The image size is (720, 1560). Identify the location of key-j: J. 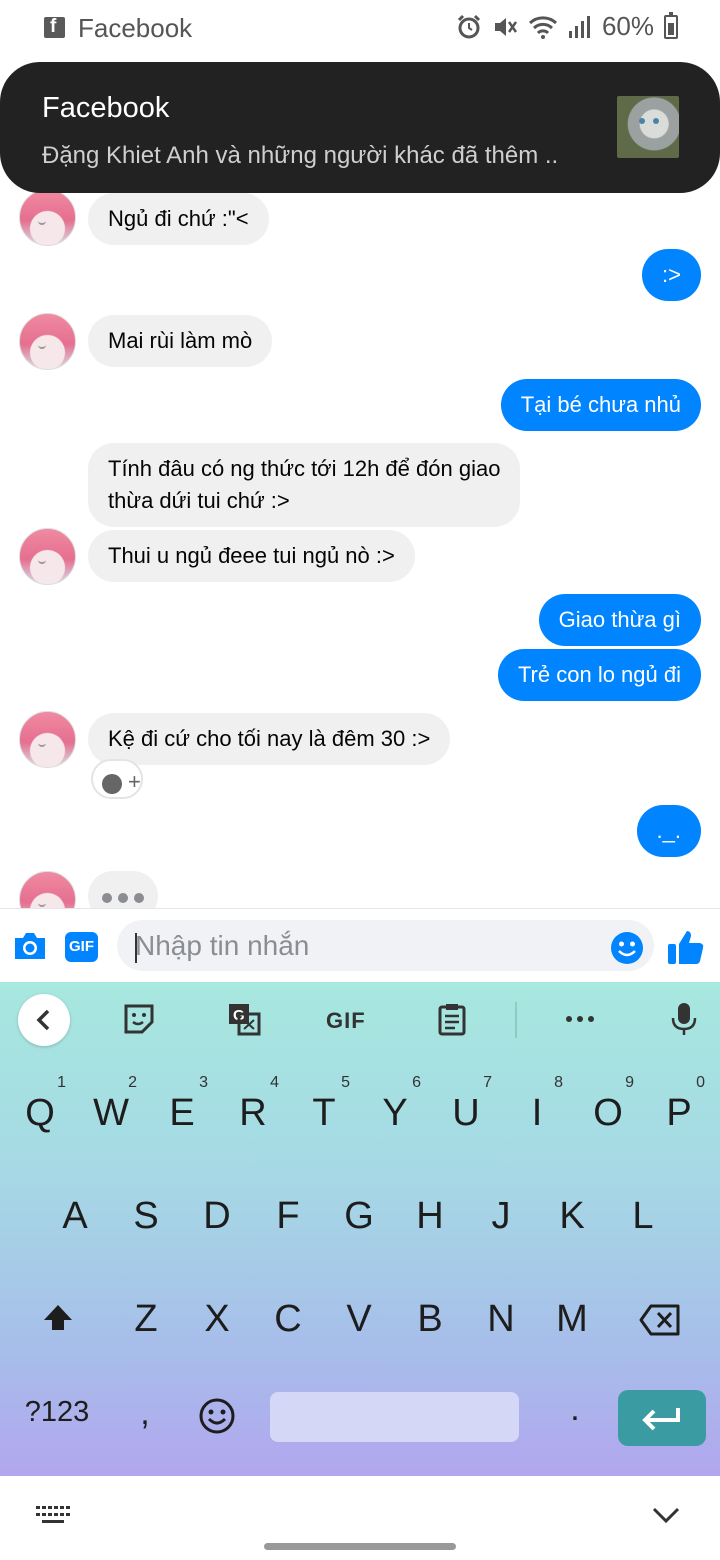
(501, 1216).